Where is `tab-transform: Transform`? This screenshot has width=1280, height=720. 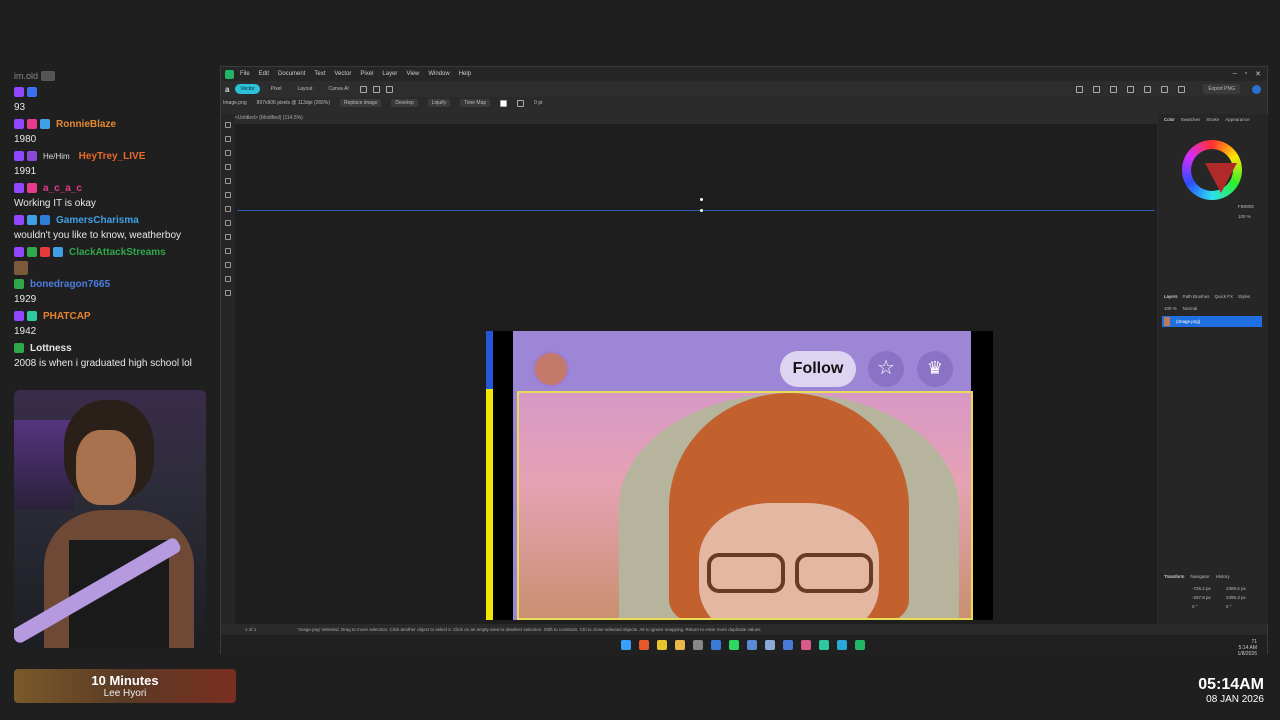
tab-transform: Transform is located at coordinates (1174, 576).